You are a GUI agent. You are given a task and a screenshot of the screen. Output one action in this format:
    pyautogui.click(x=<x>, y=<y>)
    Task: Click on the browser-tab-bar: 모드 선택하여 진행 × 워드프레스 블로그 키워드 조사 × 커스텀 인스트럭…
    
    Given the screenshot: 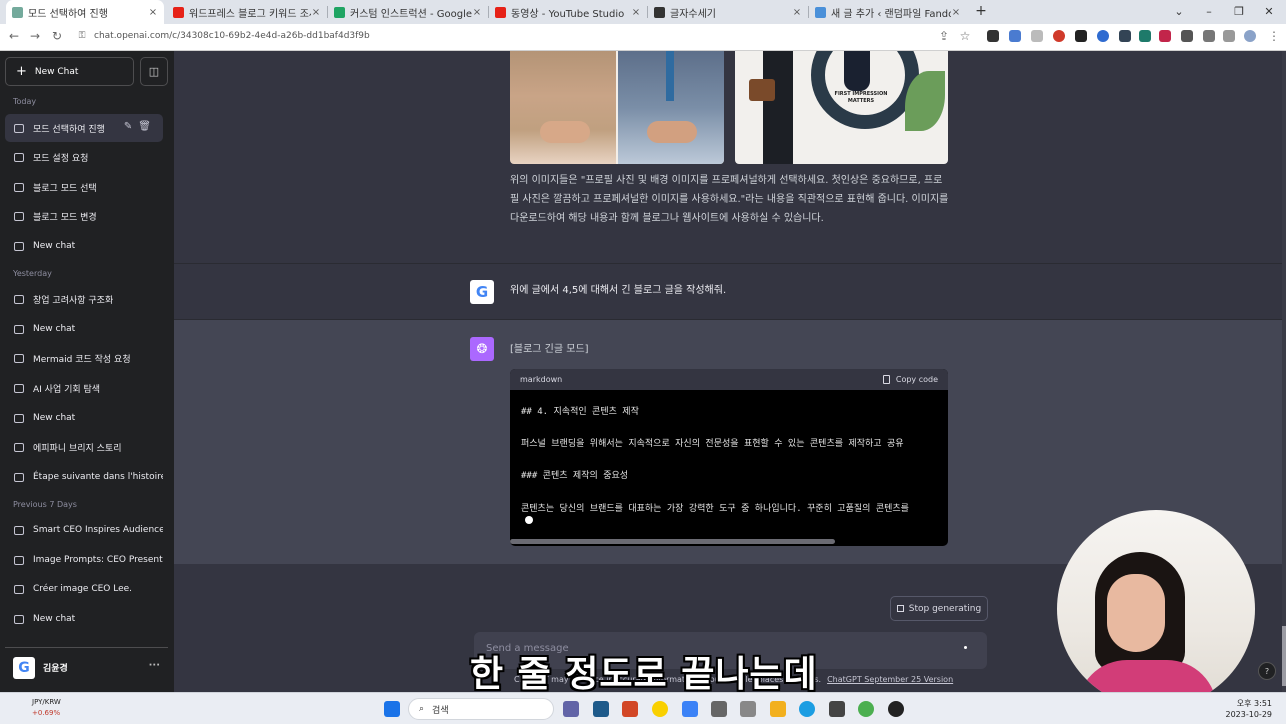 What is the action you would take?
    pyautogui.click(x=643, y=12)
    